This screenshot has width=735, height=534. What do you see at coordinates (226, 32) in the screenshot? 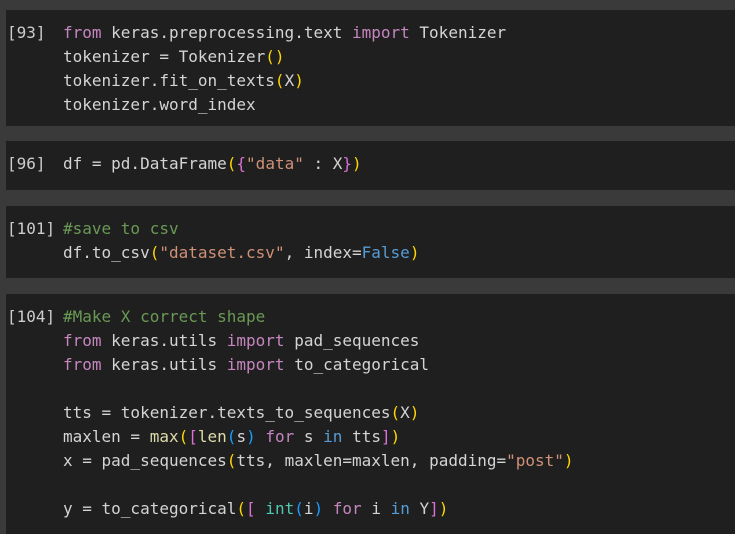
I see `code-token: keras.preprocessing.text` at bounding box center [226, 32].